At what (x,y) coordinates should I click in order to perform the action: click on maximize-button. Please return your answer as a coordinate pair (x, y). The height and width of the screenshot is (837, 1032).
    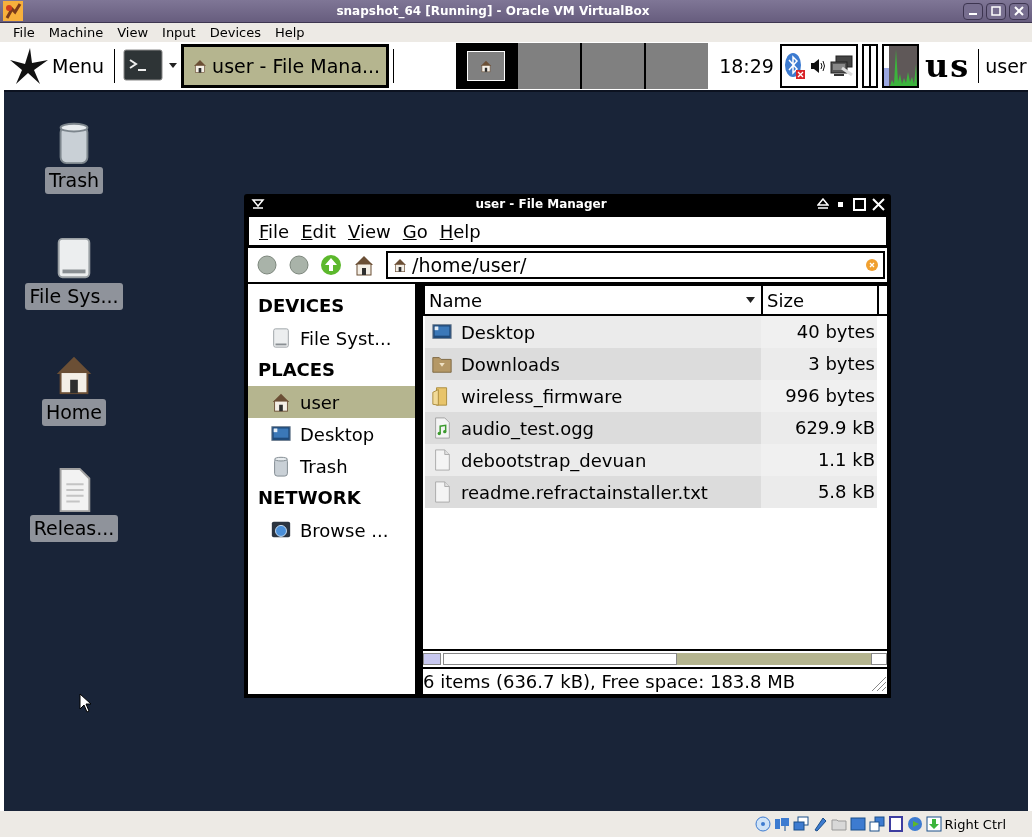
    Looking at the image, I should click on (996, 11).